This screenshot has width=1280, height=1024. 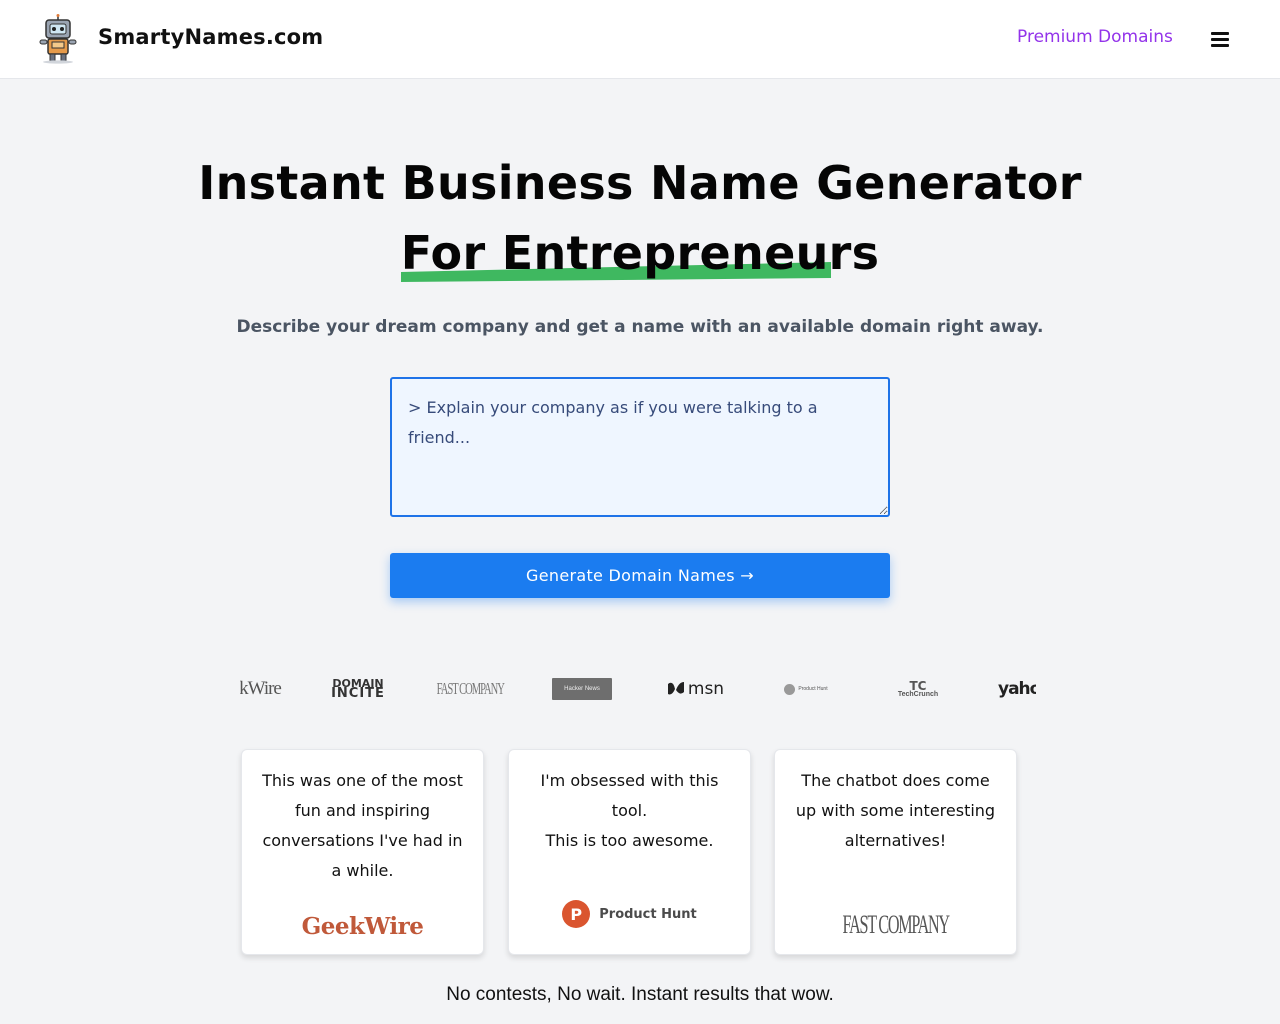 I want to click on yahoo-logo: yaho, so click(x=1017, y=689).